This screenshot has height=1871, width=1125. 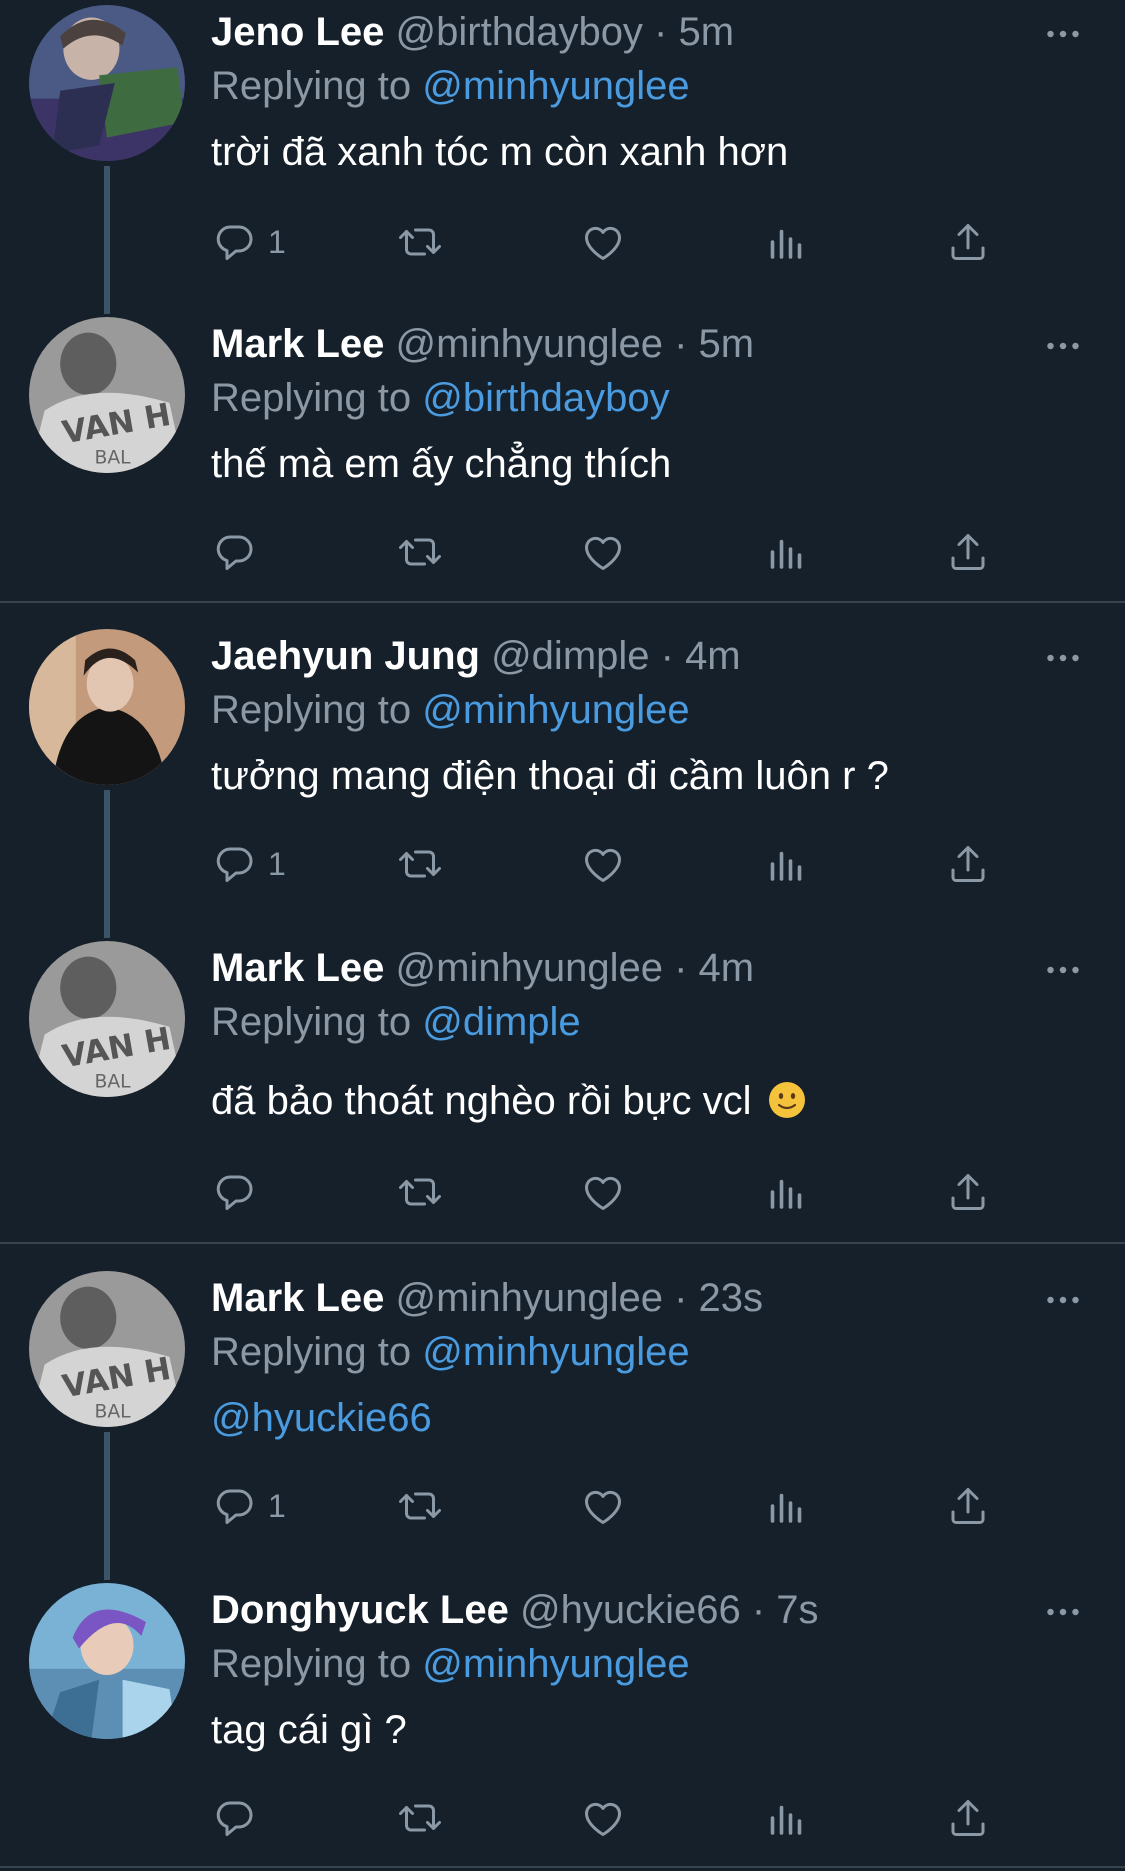 What do you see at coordinates (797, 1610) in the screenshot?
I see `timestamp: 7s` at bounding box center [797, 1610].